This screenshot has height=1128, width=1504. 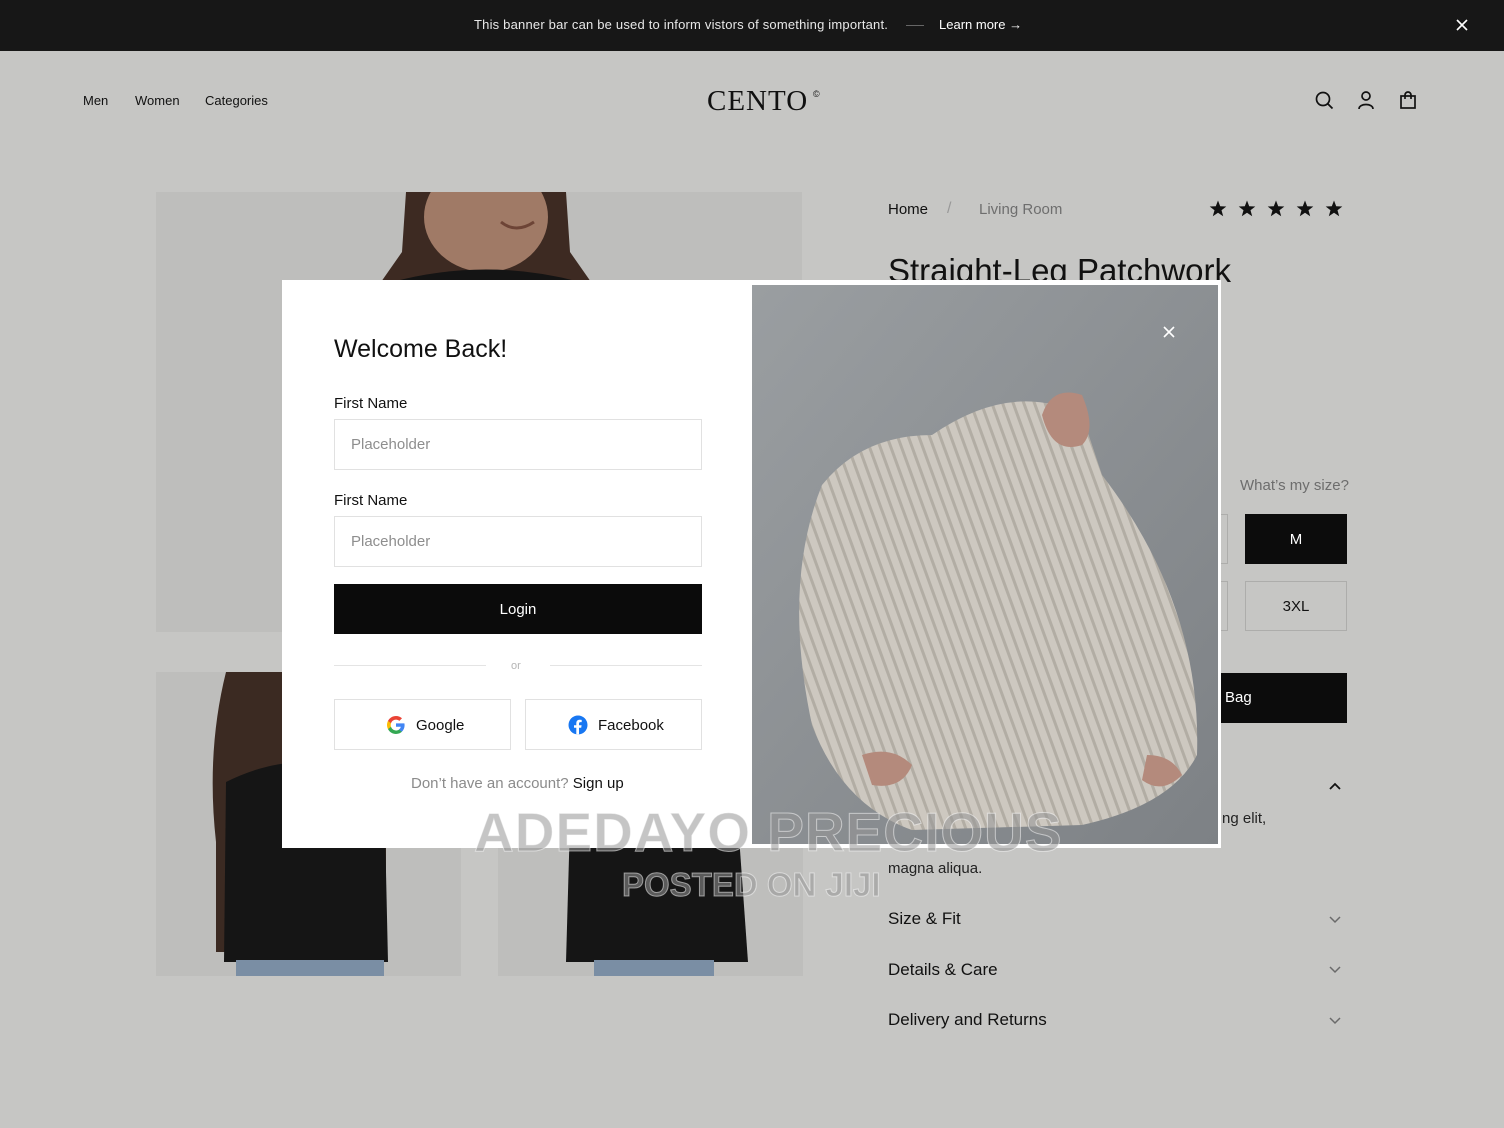 What do you see at coordinates (908, 209) in the screenshot?
I see `breadcrumb-home: Home` at bounding box center [908, 209].